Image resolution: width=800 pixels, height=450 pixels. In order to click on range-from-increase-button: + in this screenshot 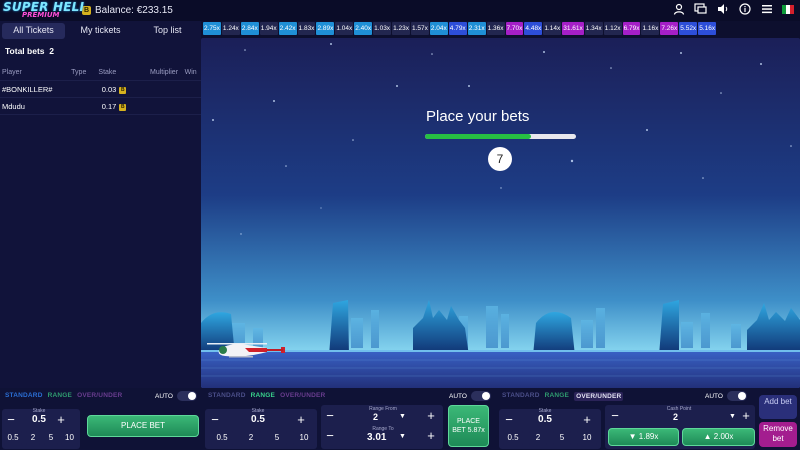, I will do `click(431, 416)`.